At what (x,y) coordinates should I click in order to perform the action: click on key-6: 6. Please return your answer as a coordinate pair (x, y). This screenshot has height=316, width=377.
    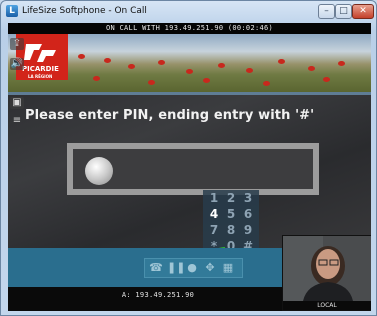
    Looking at the image, I should click on (248, 214).